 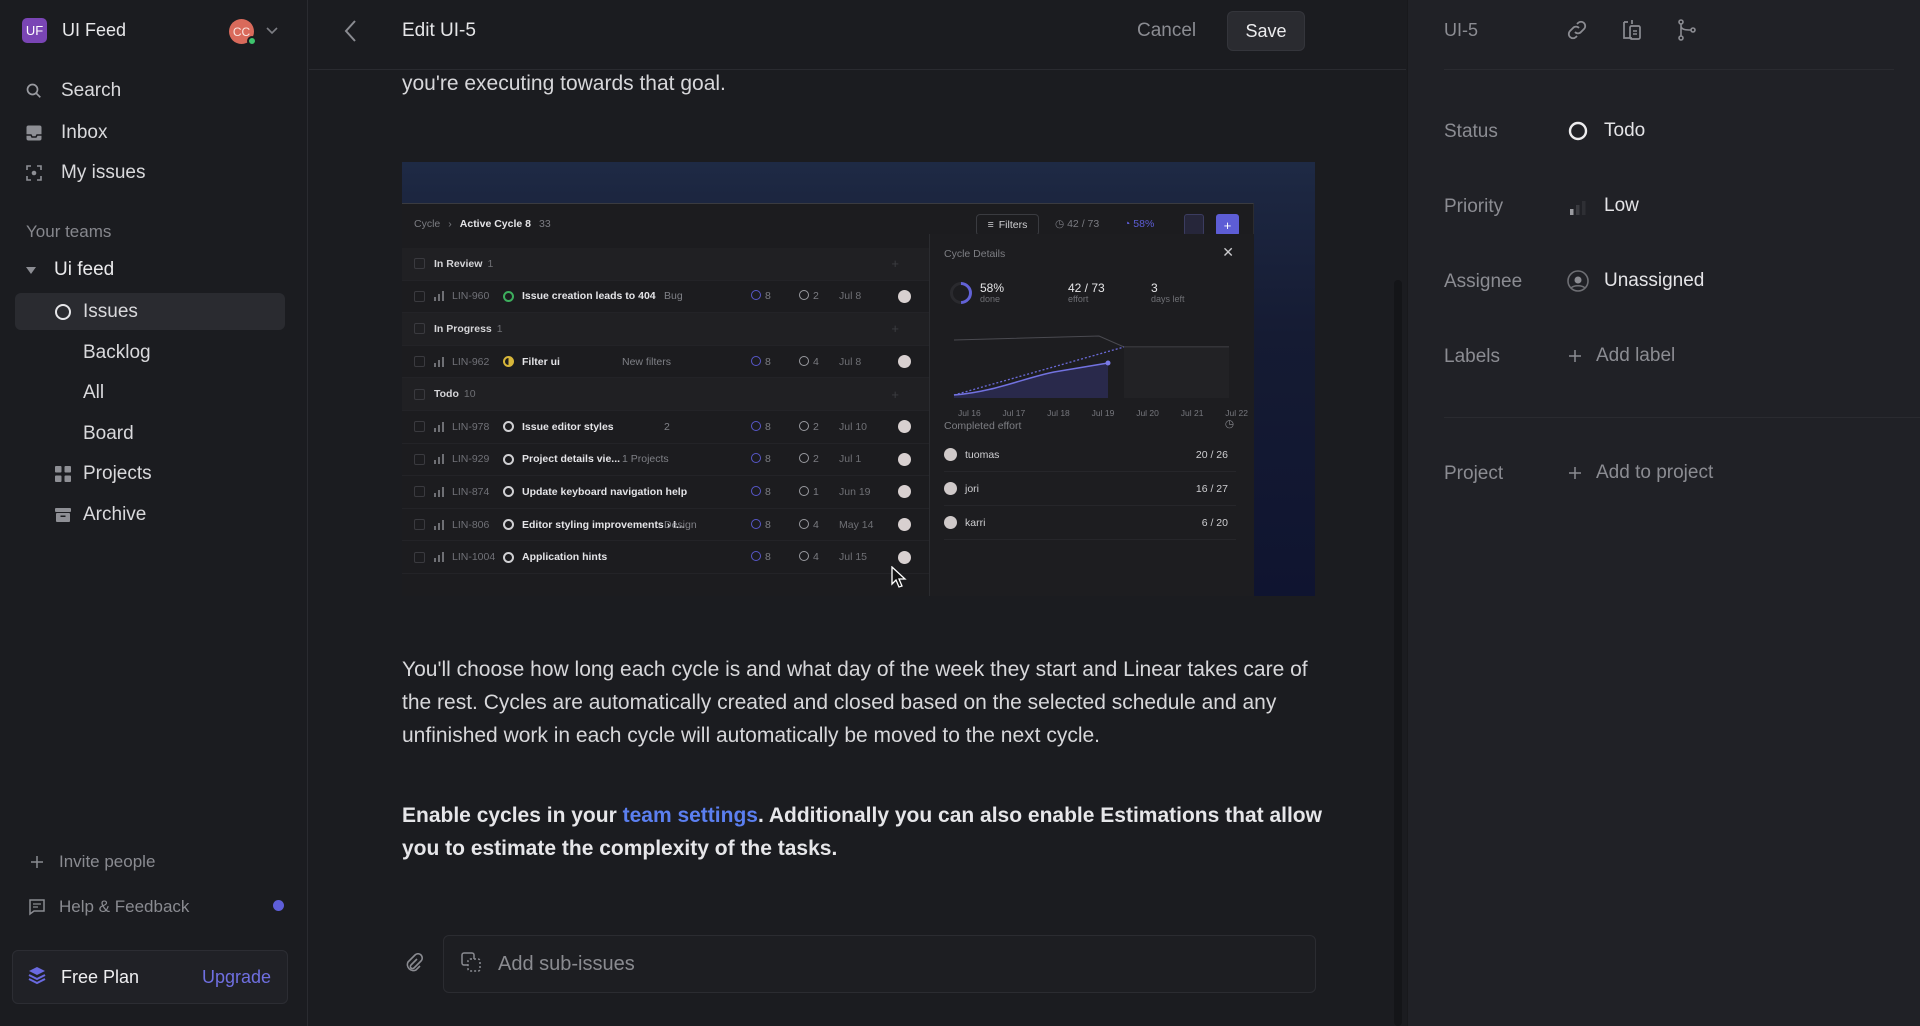 What do you see at coordinates (107, 861) in the screenshot?
I see `invite-people-label: Invite people` at bounding box center [107, 861].